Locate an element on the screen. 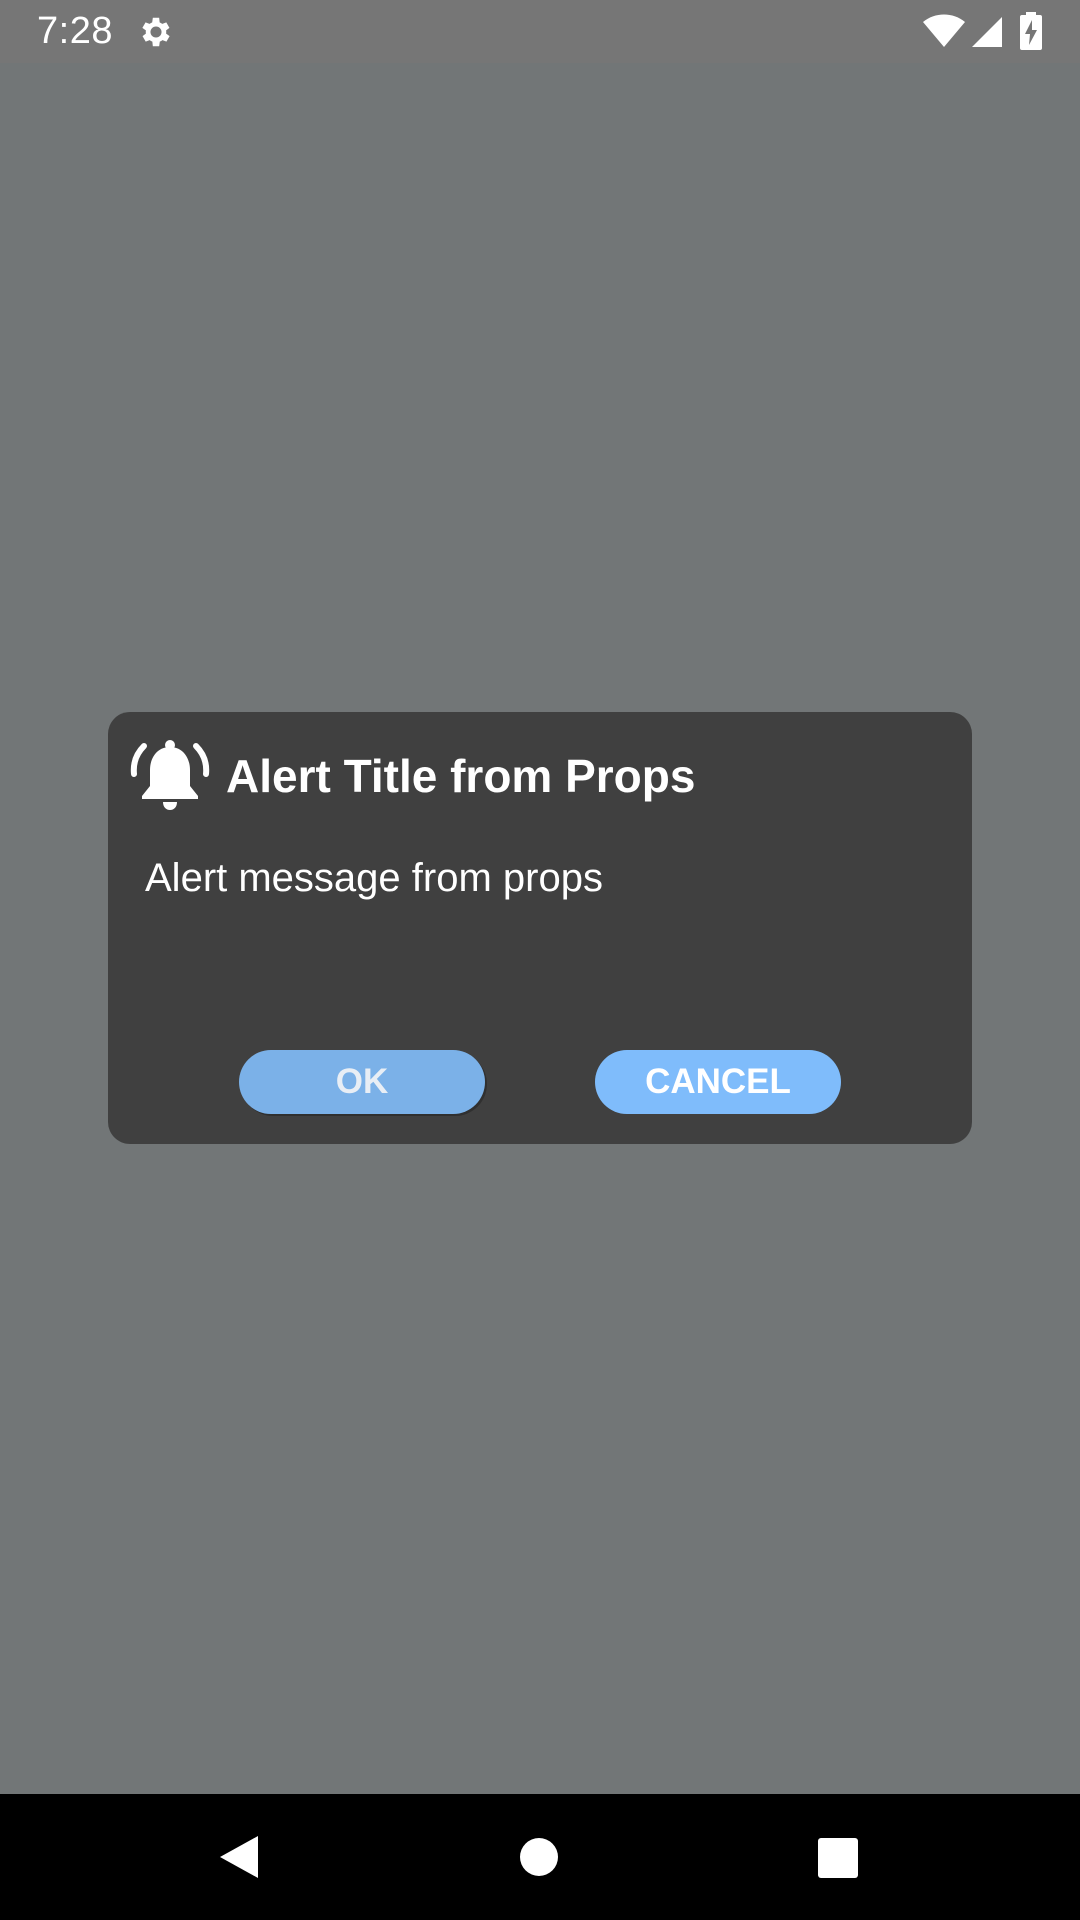 Image resolution: width=1080 pixels, height=1920 pixels. status-bar: 7:28 is located at coordinates (540, 31).